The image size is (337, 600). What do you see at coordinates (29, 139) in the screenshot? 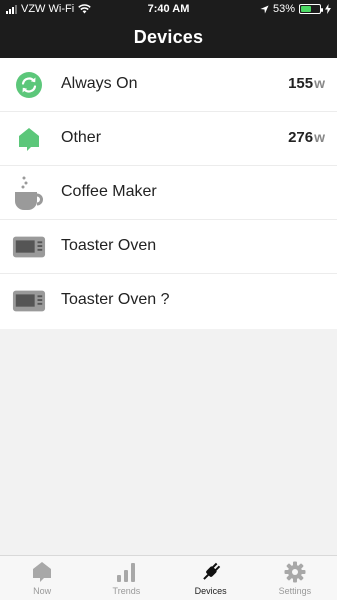
I see `other-home-icon` at bounding box center [29, 139].